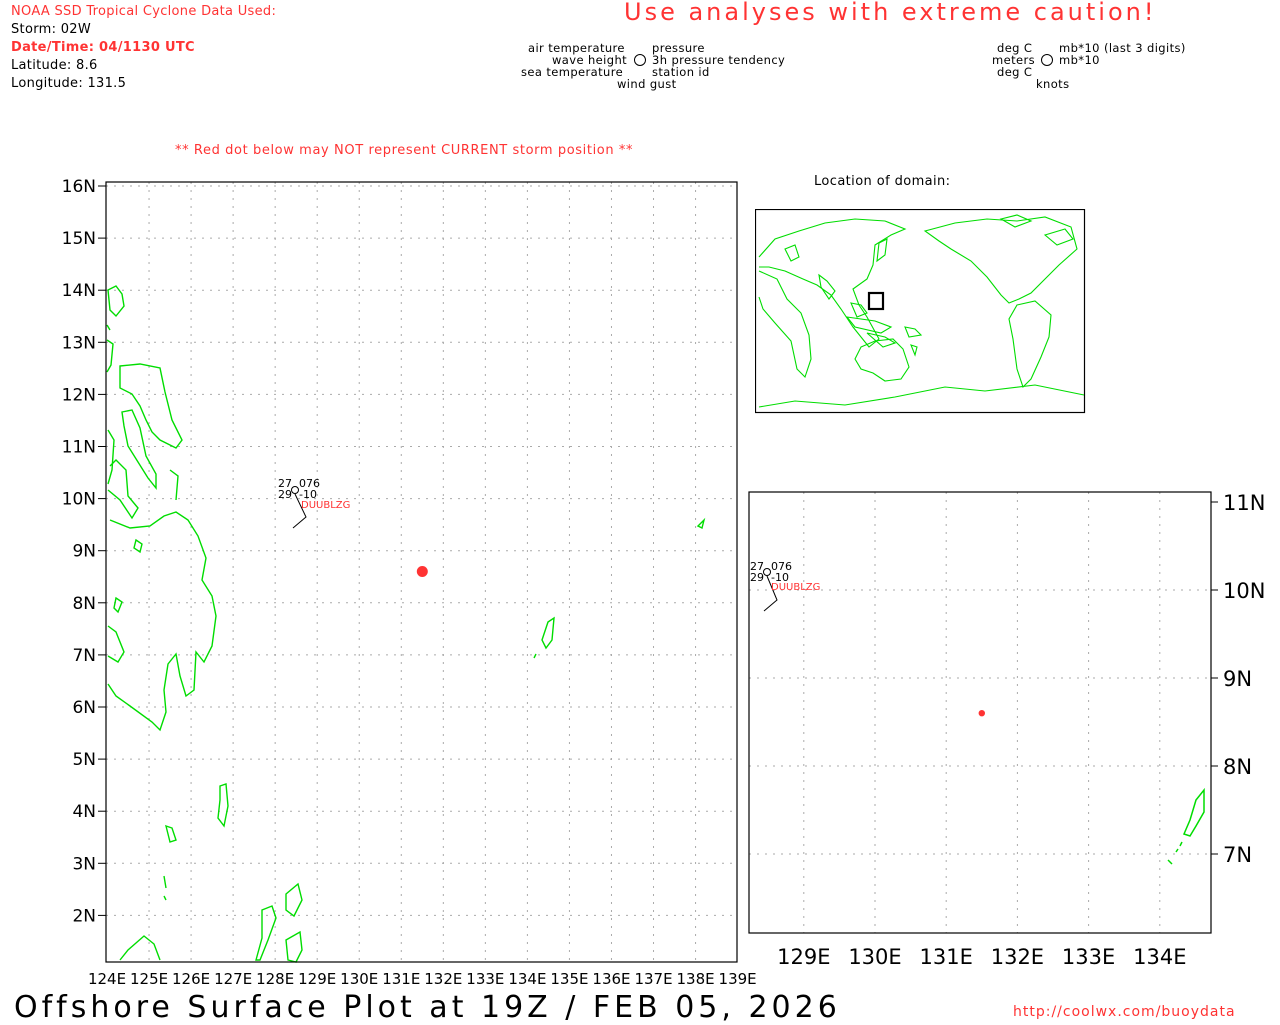 This screenshot has height=1025, width=1280. I want to click on zoom-station-id: DUUBLZG, so click(795, 587).